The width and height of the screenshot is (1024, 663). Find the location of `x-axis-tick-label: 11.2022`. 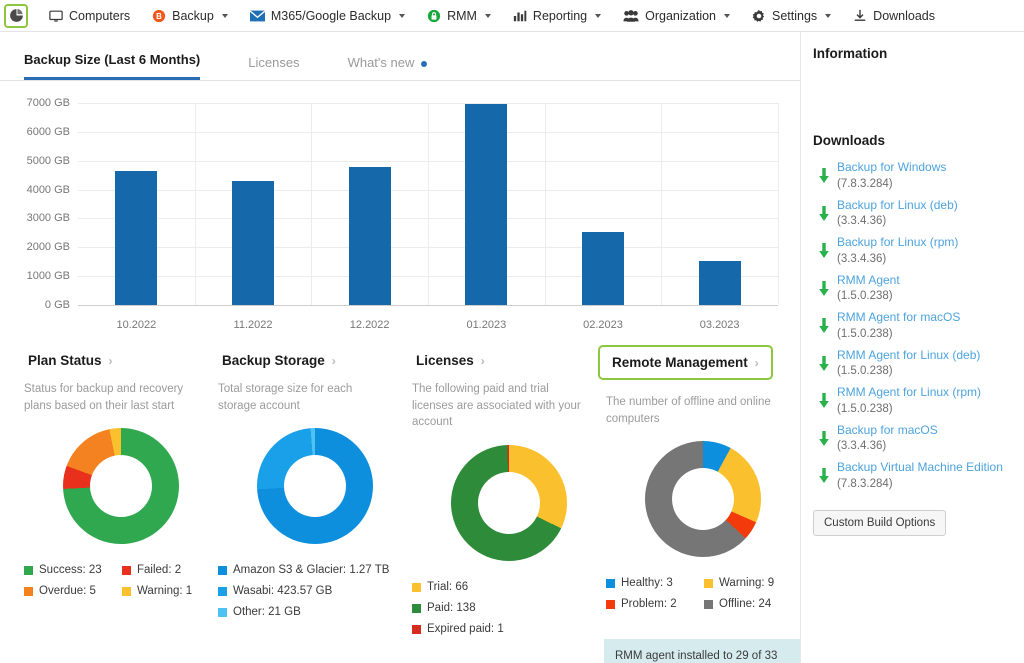

x-axis-tick-label: 11.2022 is located at coordinates (253, 325).